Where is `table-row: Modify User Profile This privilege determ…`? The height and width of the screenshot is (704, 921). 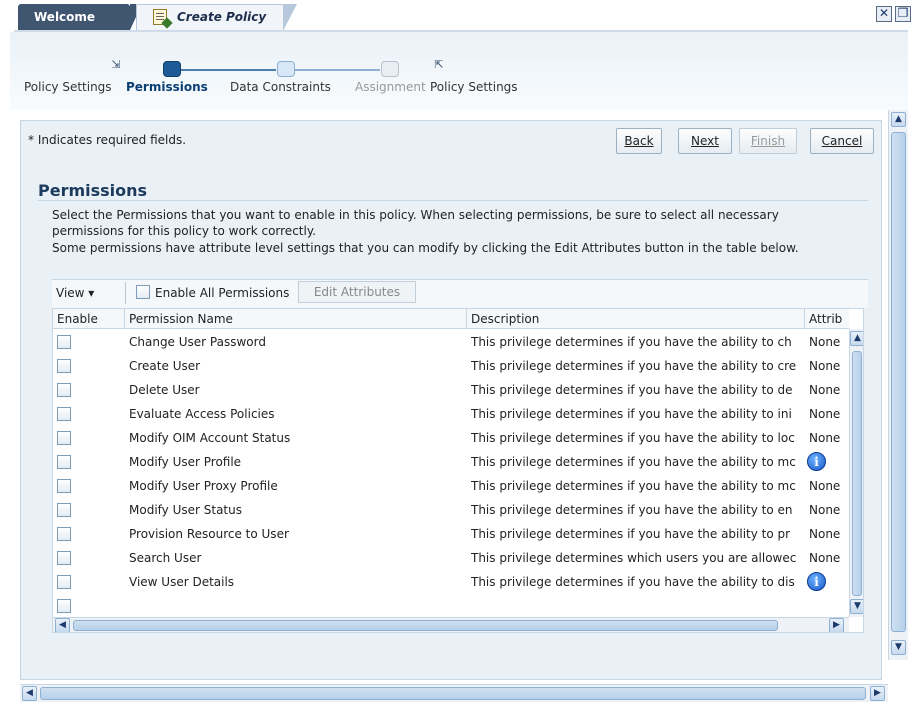 table-row: Modify User Profile This privilege determ… is located at coordinates (451, 462).